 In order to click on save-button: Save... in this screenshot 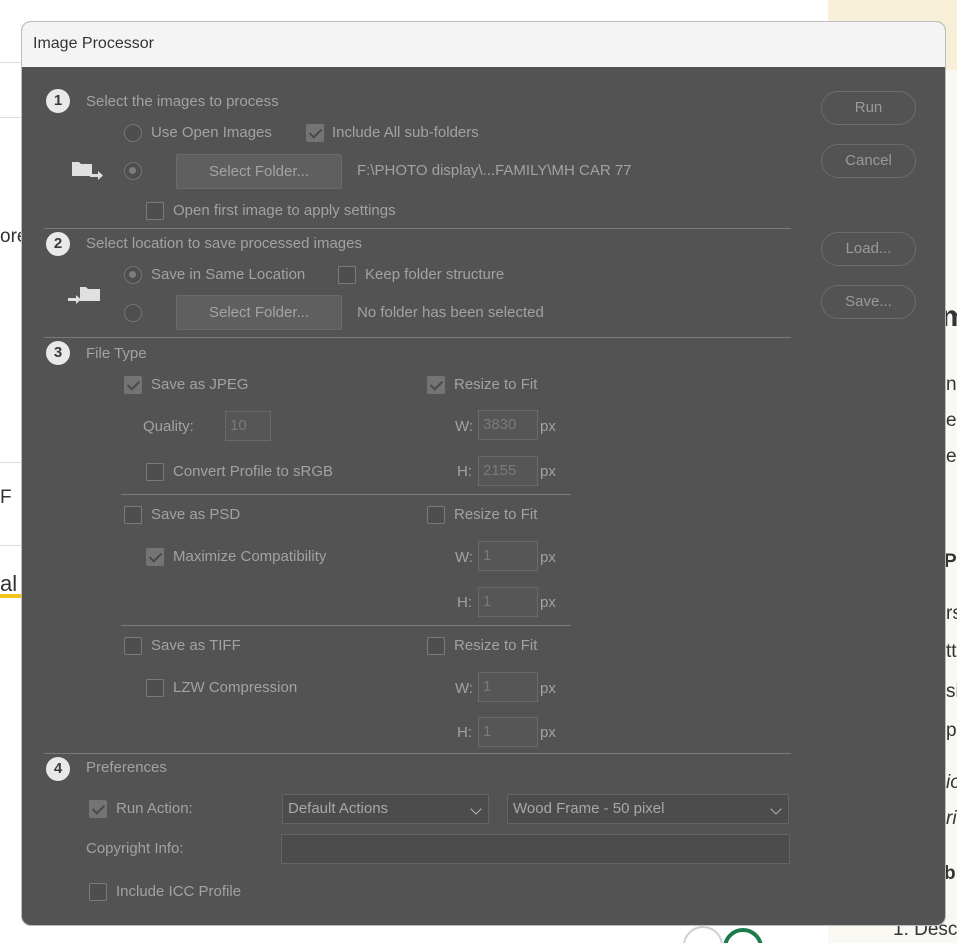, I will do `click(868, 302)`.